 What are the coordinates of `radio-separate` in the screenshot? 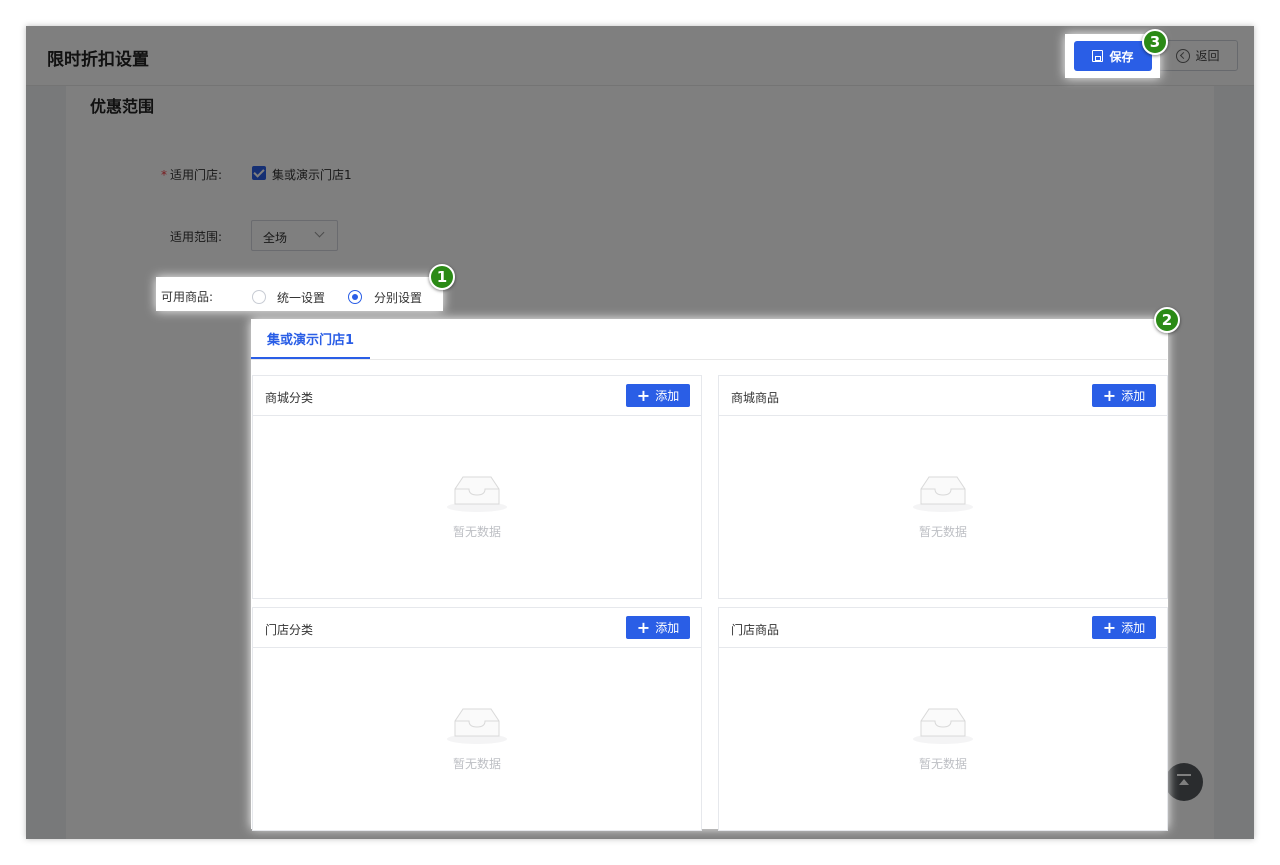 It's located at (355, 297).